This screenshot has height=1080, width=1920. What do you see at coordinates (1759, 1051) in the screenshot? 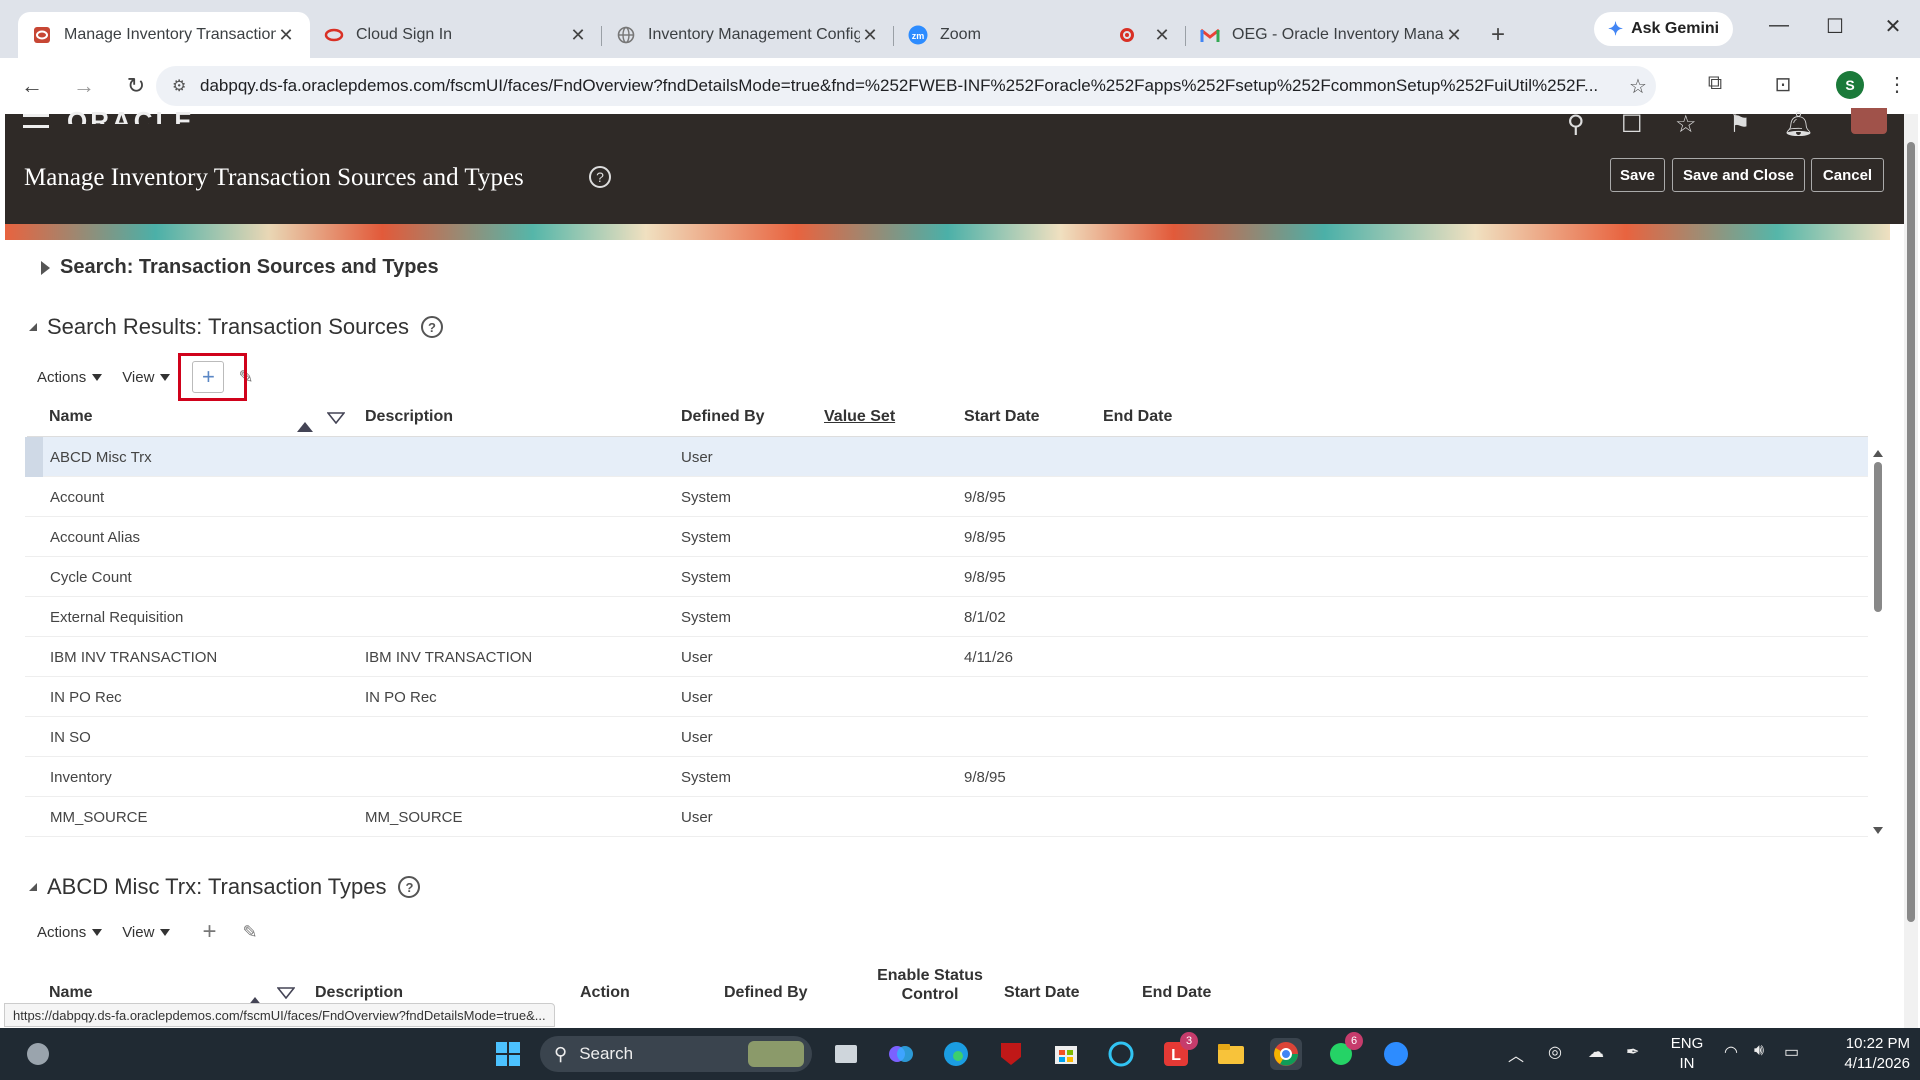
I see `volume-icon: 🔊︎` at bounding box center [1759, 1051].